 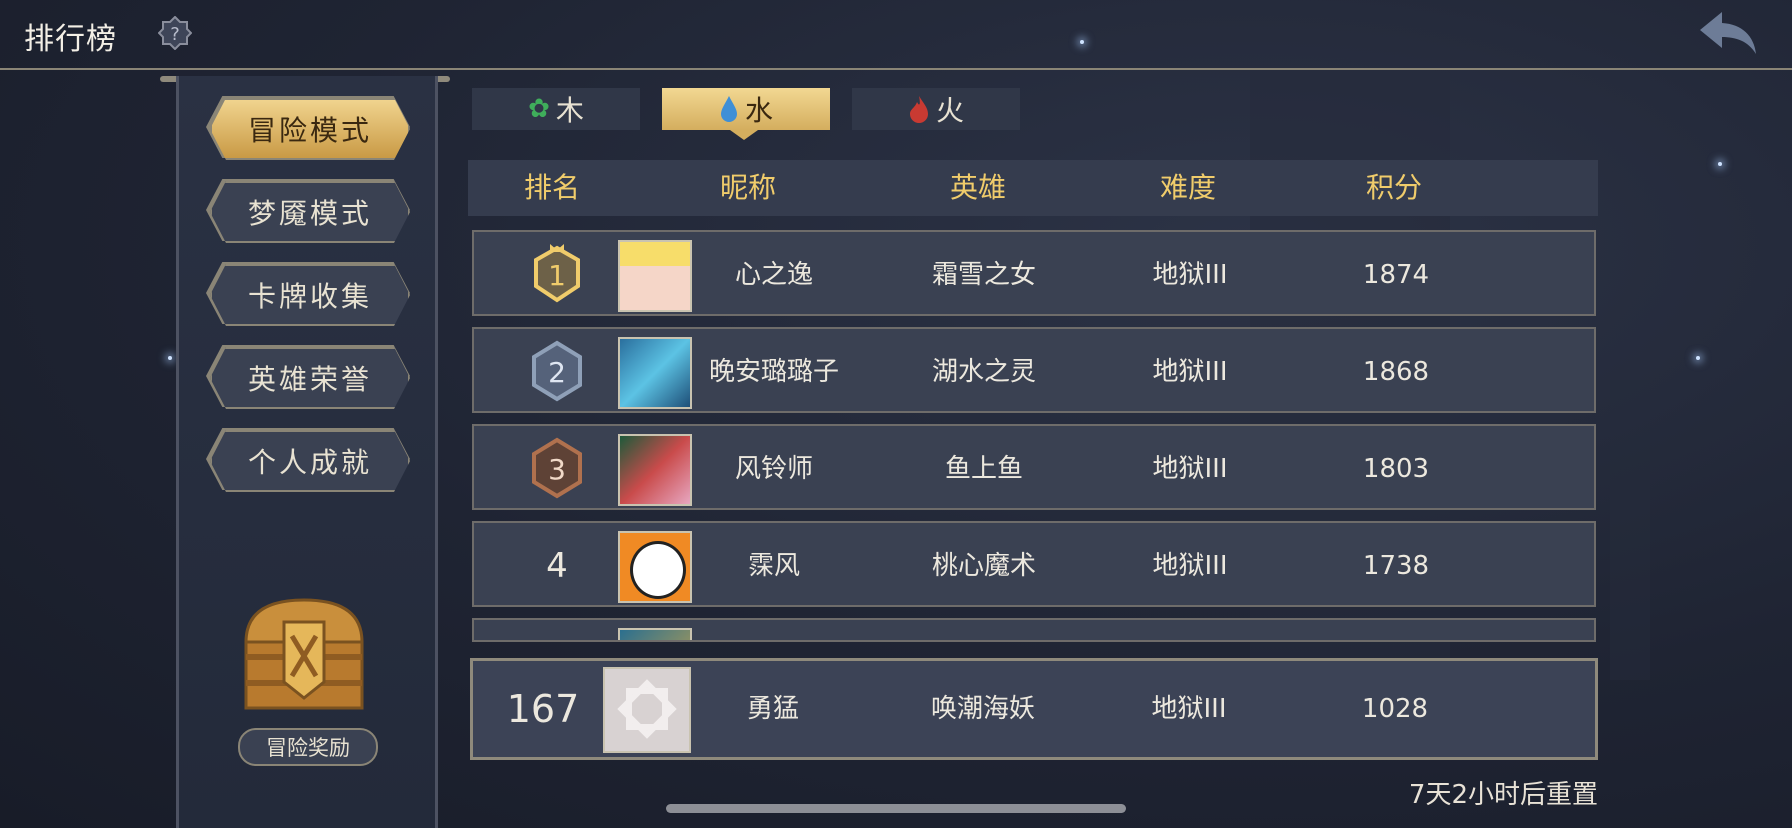 I want to click on sidebar-item-label: 卡牌收集, so click(x=309, y=296).